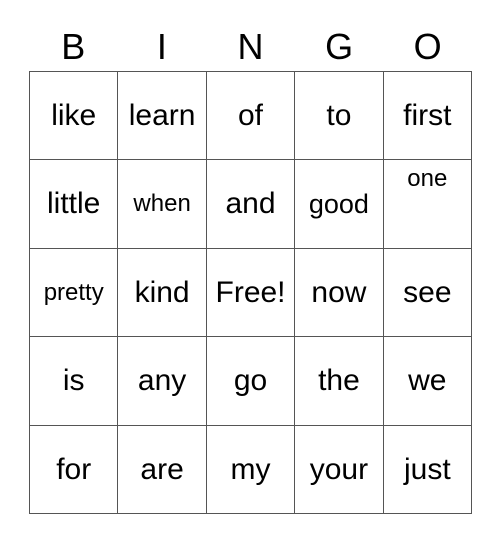 This screenshot has height=544, width=500. I want to click on bingo-header-letter-n: N, so click(250, 46).